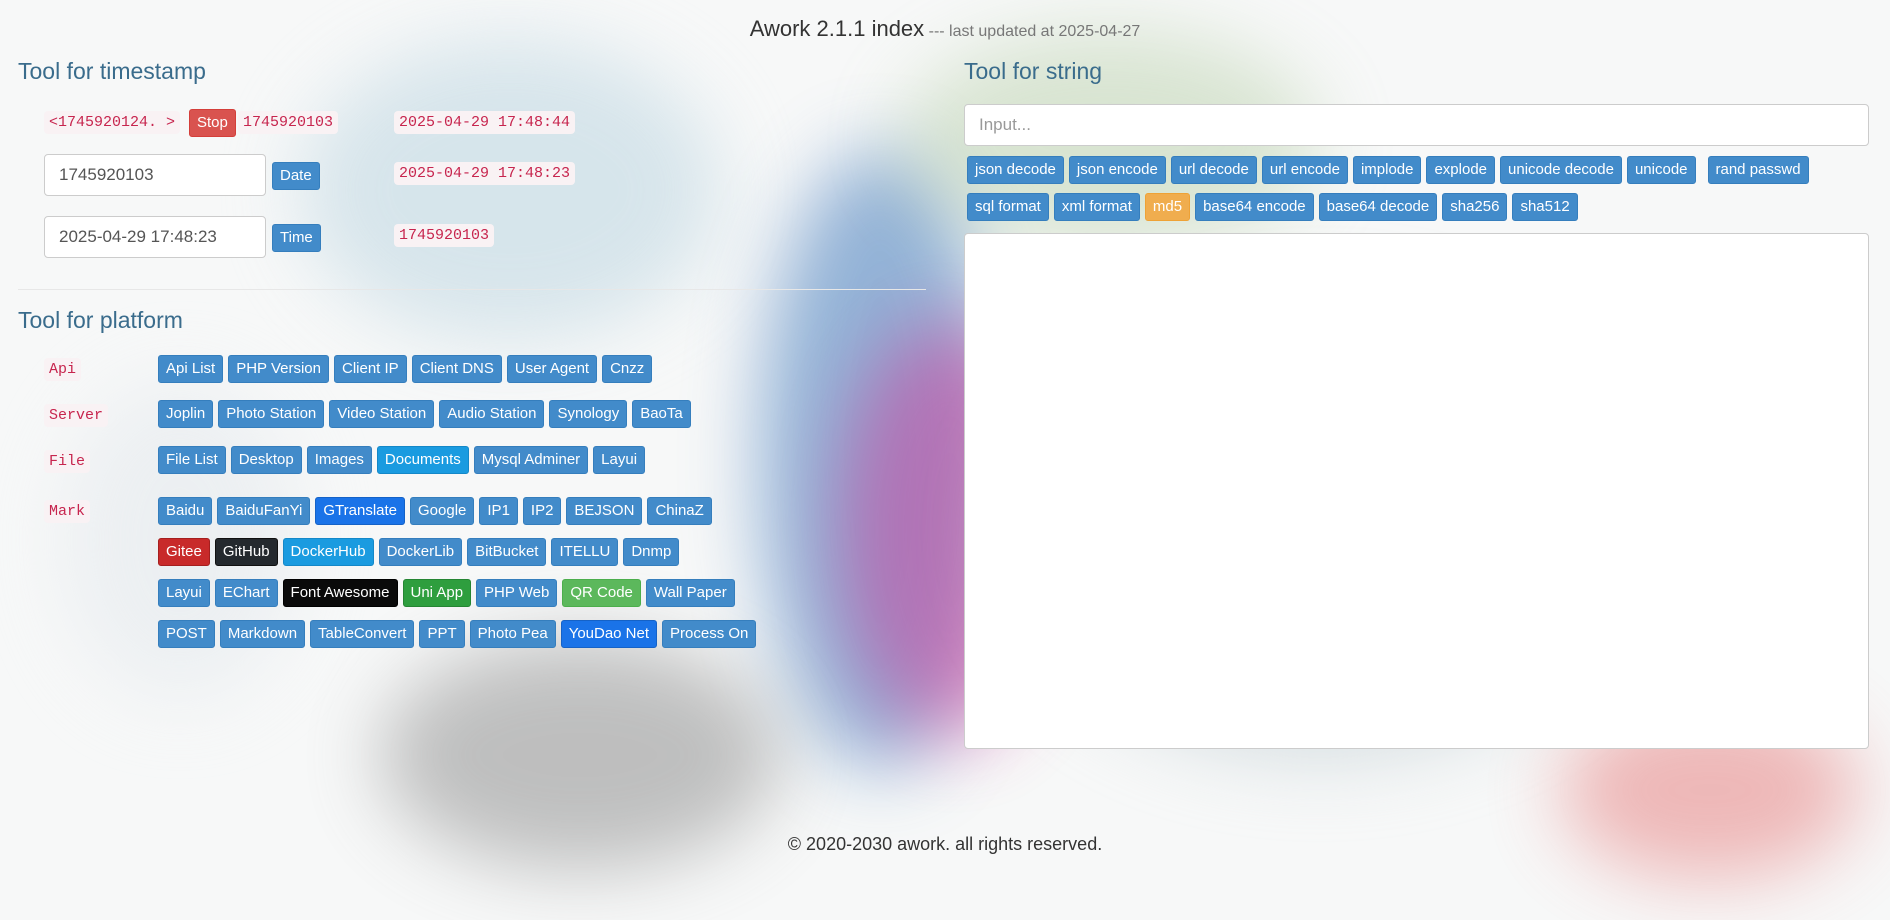 Image resolution: width=1890 pixels, height=920 pixels. Describe the element at coordinates (186, 414) in the screenshot. I see `link-button: Joplin` at that location.